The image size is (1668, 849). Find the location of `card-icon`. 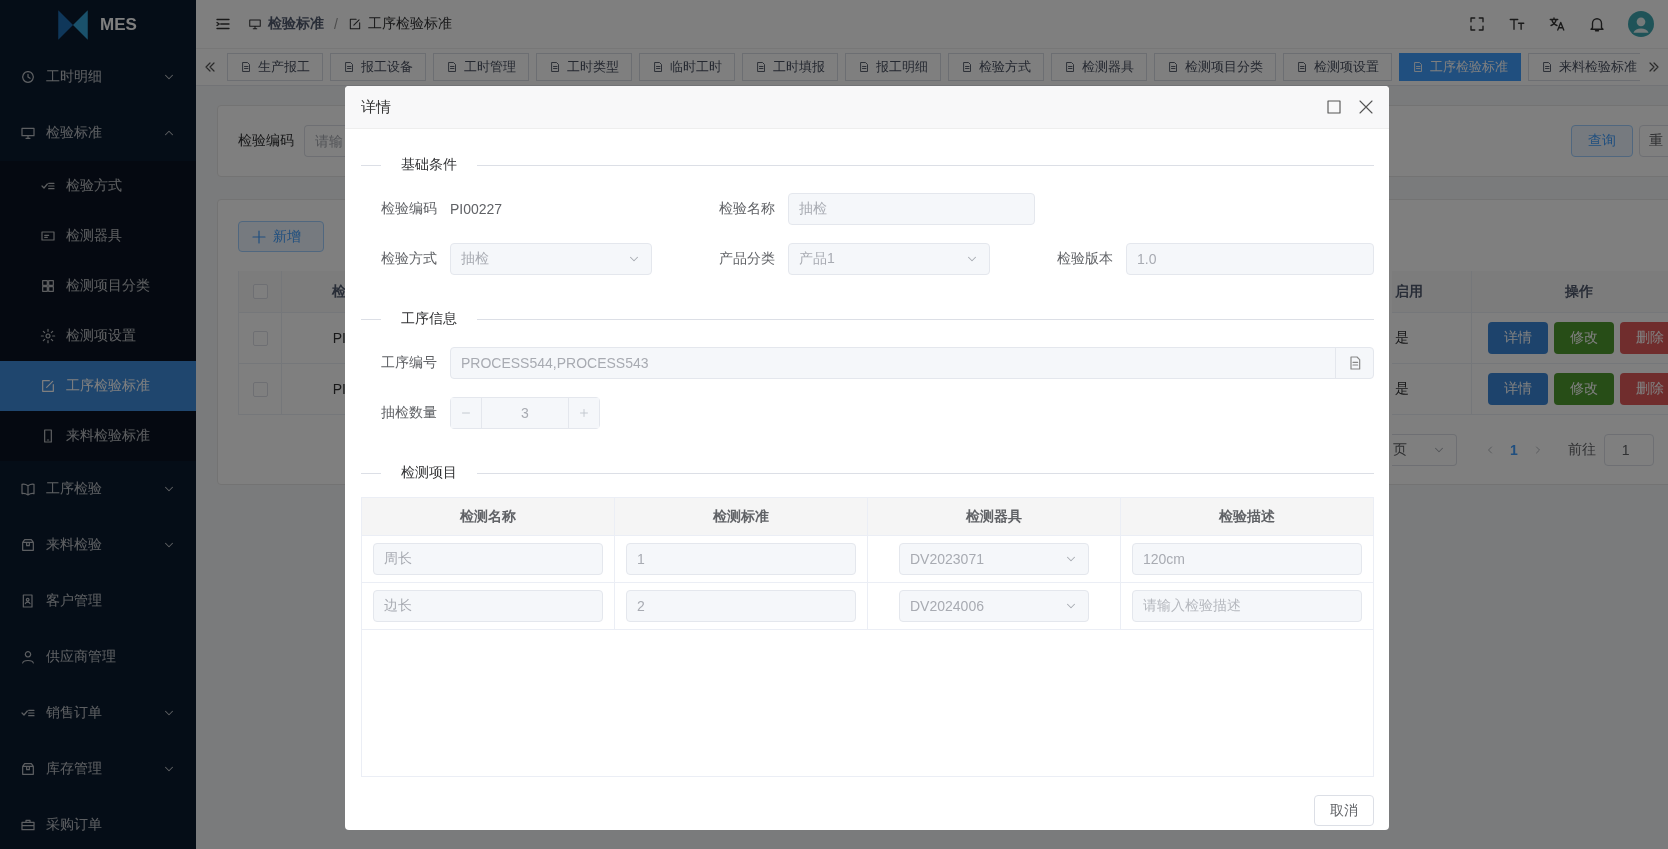

card-icon is located at coordinates (48, 236).